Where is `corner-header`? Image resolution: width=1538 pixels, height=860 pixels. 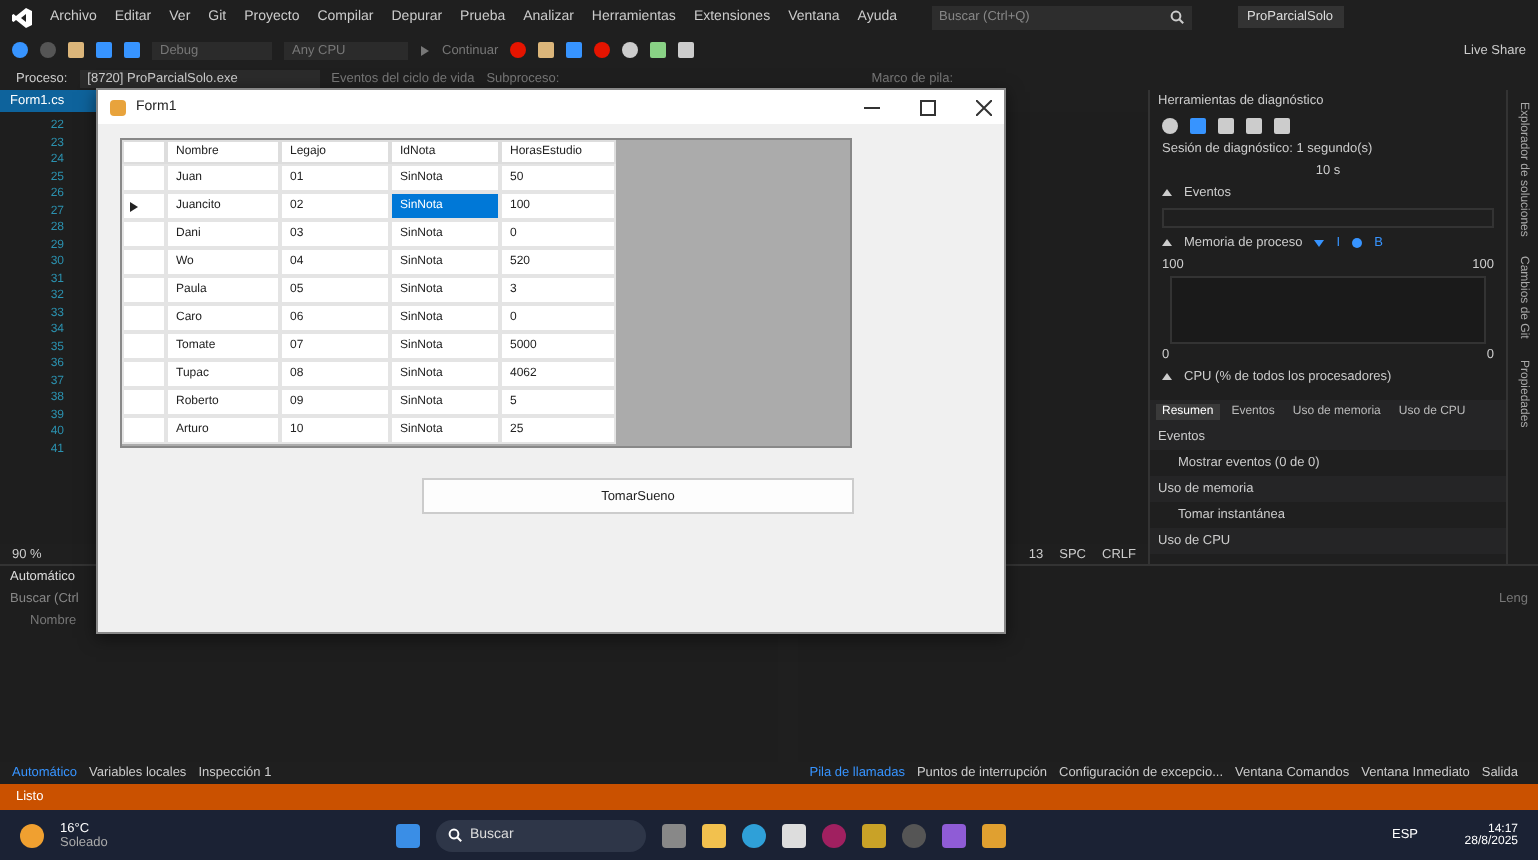
corner-header is located at coordinates (144, 152).